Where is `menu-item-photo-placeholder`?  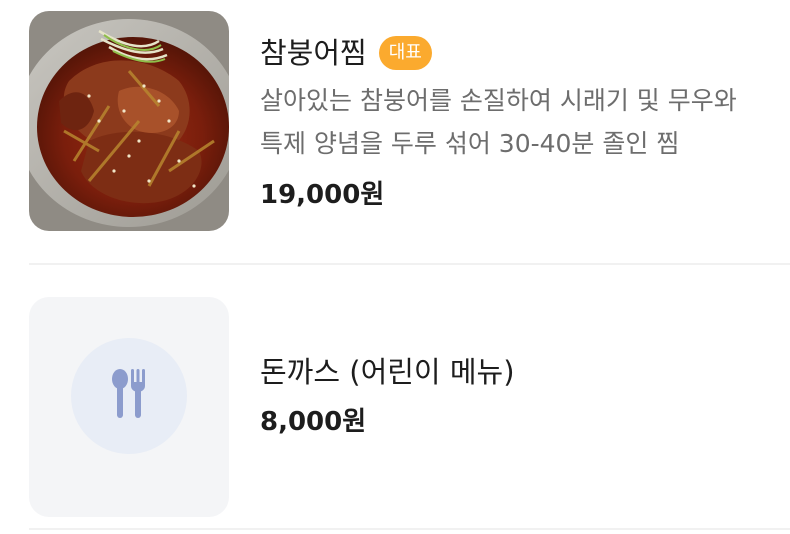 menu-item-photo-placeholder is located at coordinates (129, 407).